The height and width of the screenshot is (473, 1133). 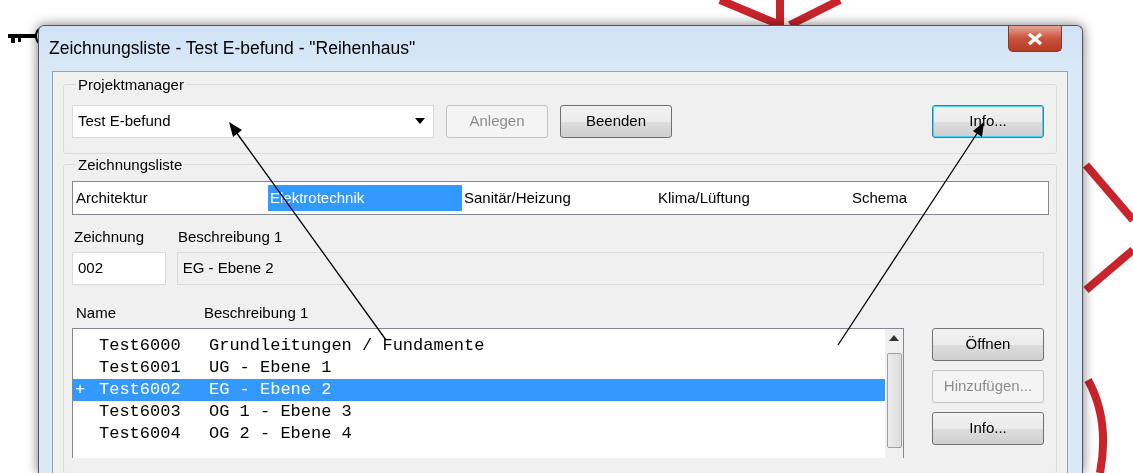 What do you see at coordinates (420, 121) in the screenshot?
I see `dropdown-arrow-icon` at bounding box center [420, 121].